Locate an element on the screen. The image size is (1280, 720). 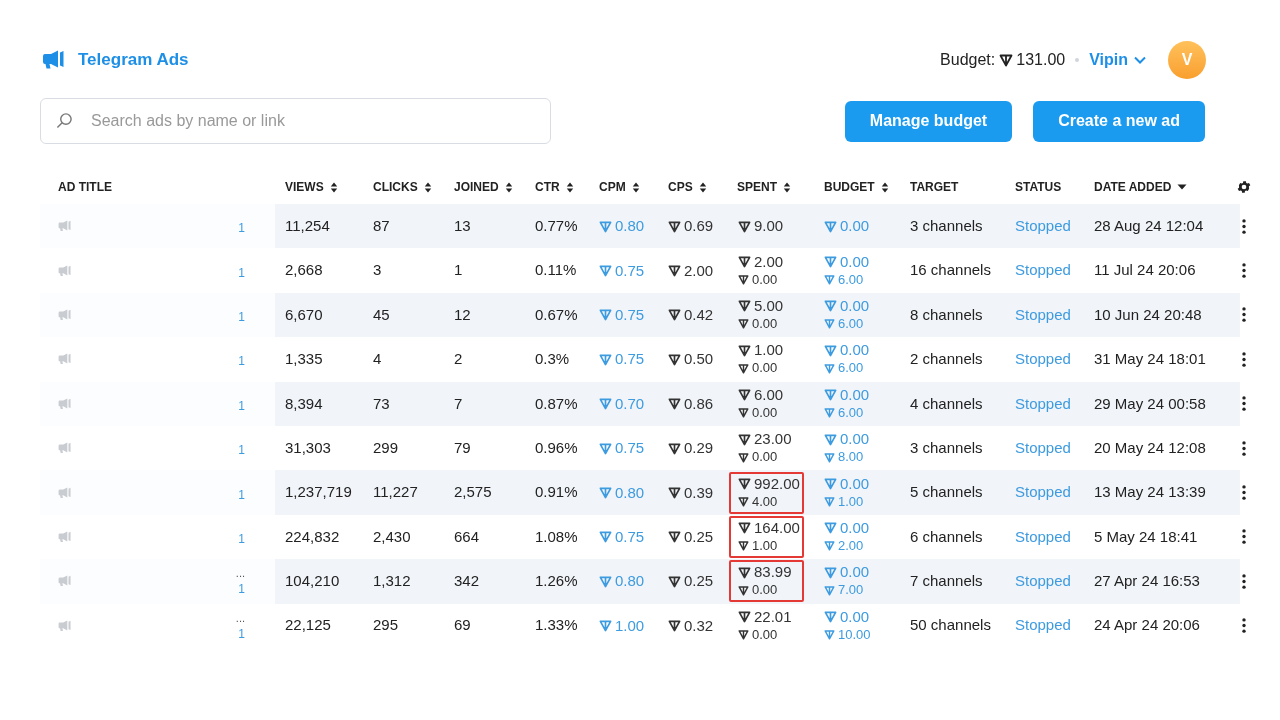
date-cell-text: 20 May 24 12:08 is located at coordinates (1150, 447).